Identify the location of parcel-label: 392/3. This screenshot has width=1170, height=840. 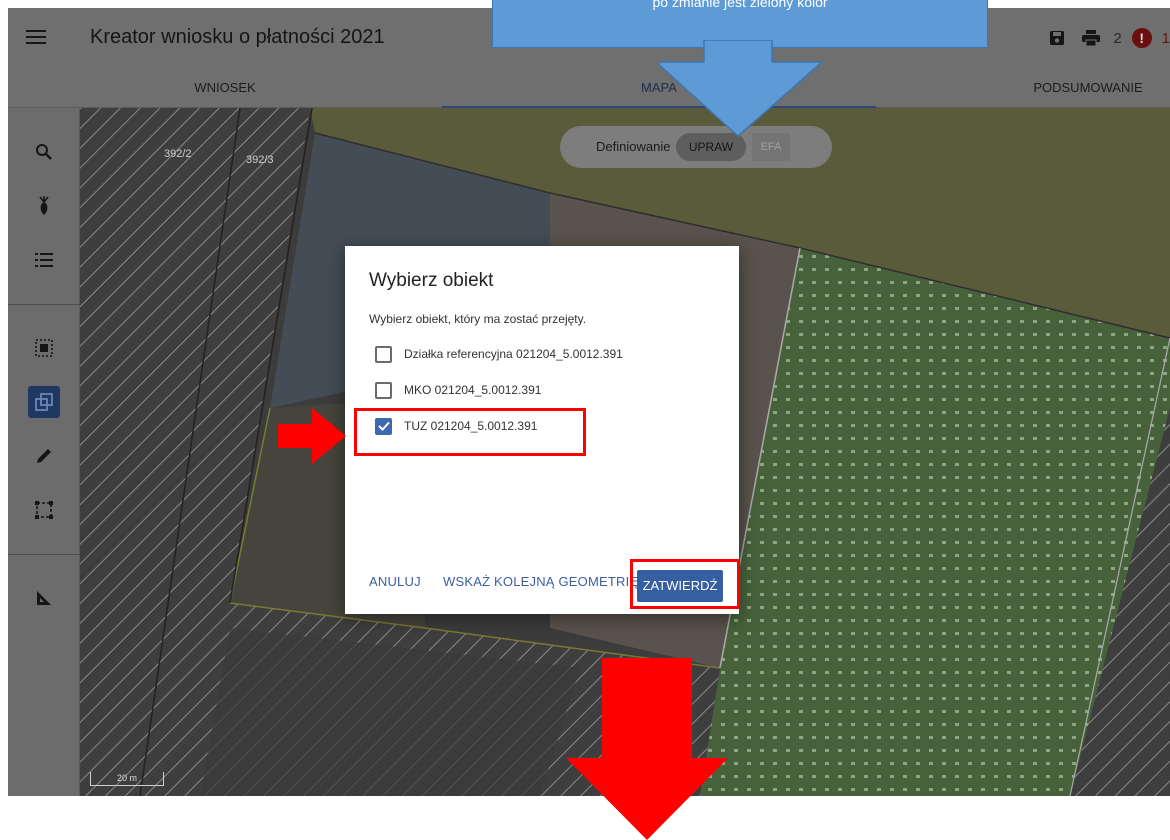
(260, 160).